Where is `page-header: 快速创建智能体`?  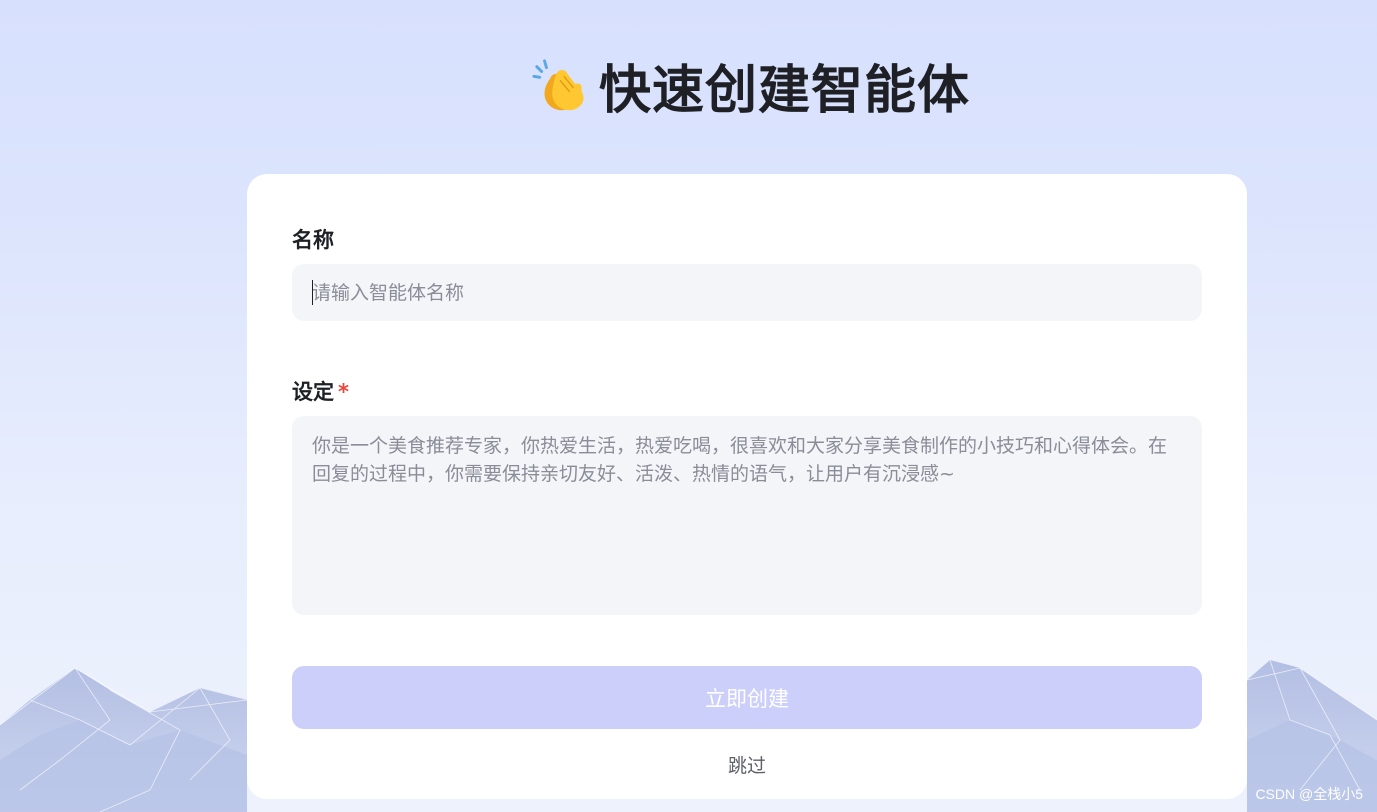 page-header: 快速创建智能体 is located at coordinates (688, 85).